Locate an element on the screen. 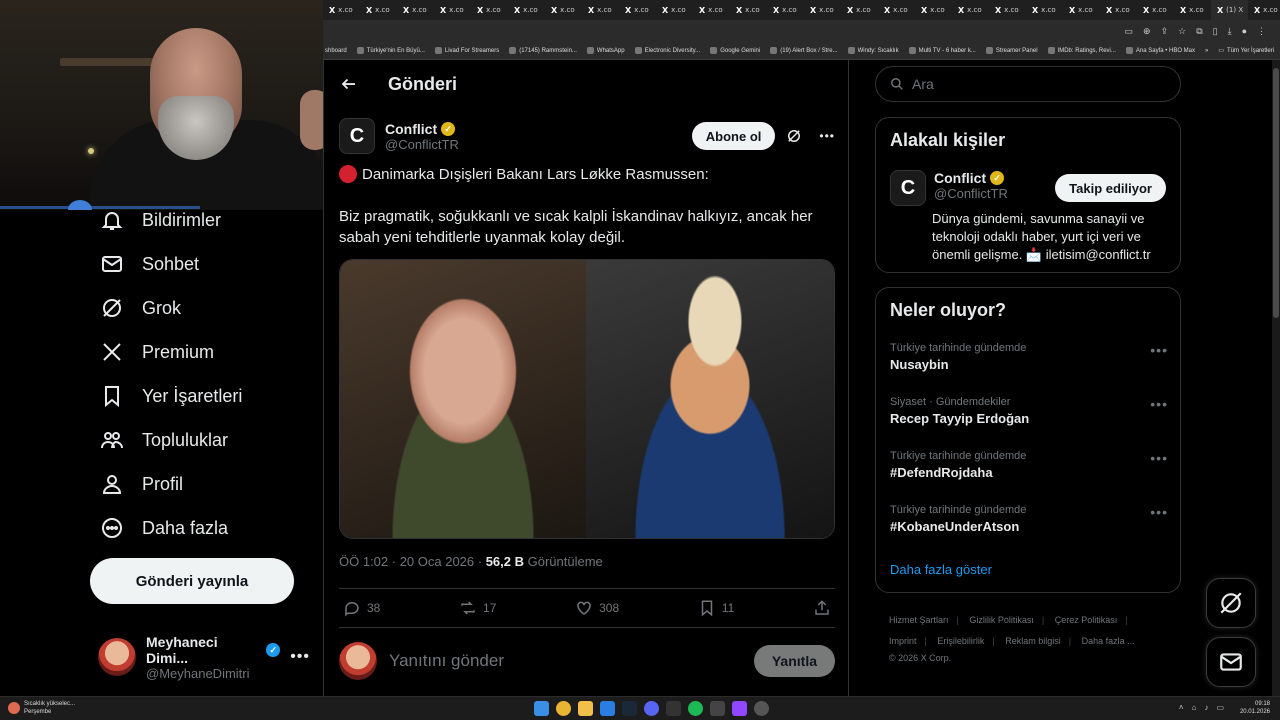 The width and height of the screenshot is (1280, 720). back-arrow-icon is located at coordinates (349, 84).